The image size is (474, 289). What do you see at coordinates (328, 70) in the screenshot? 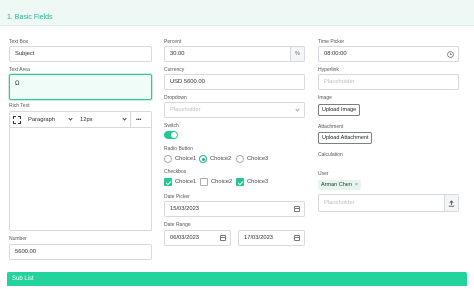
I see `hyperlink-label: Hyperlink` at bounding box center [328, 70].